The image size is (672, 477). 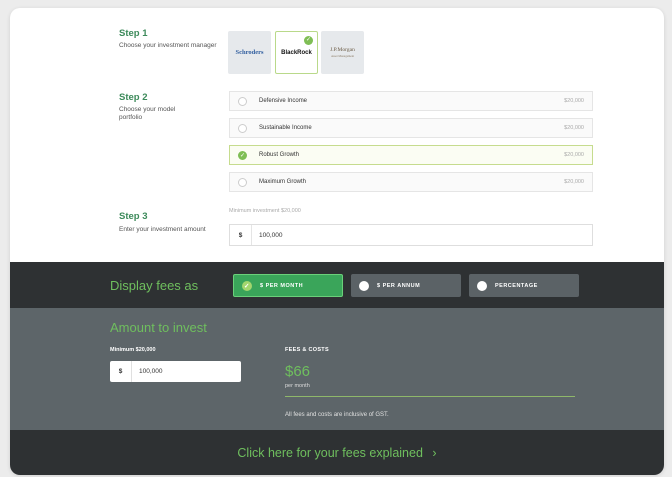 I want to click on portfolio-option-maximum-growth: Maximum Growth $20,000, so click(x=411, y=182).